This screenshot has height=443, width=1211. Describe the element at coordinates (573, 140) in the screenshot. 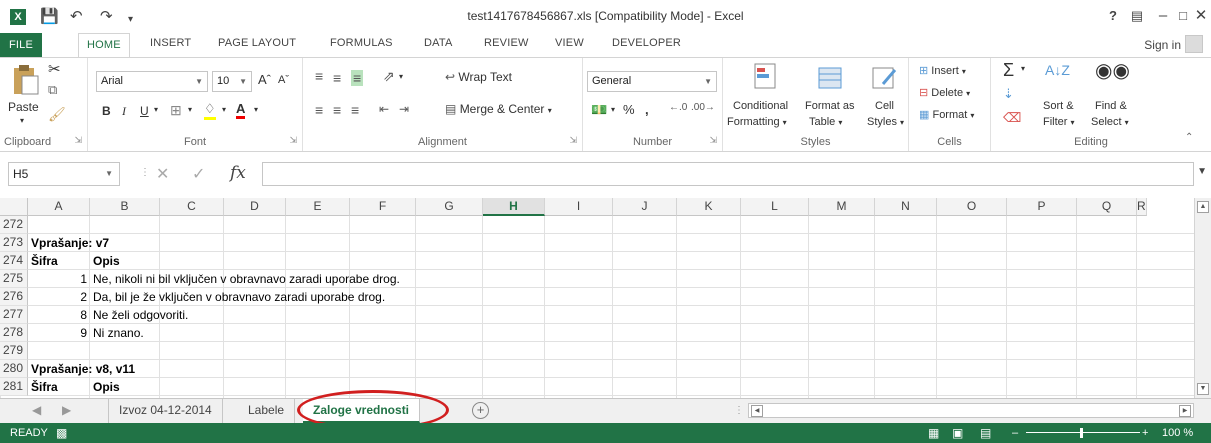

I see `alignment-launcher-icon: ⇲` at that location.